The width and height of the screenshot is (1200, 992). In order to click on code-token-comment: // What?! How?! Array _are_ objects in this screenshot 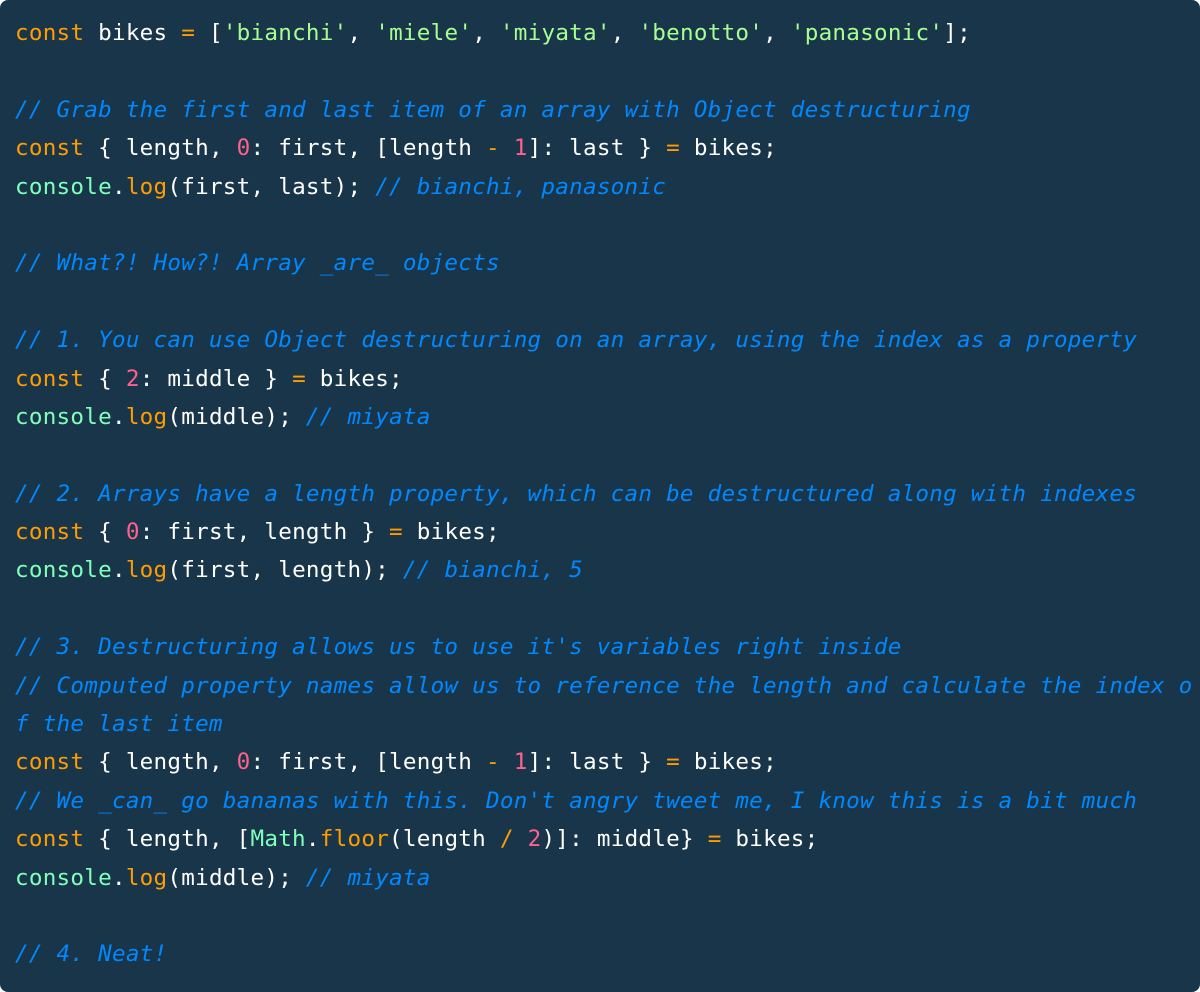, I will do `click(257, 263)`.